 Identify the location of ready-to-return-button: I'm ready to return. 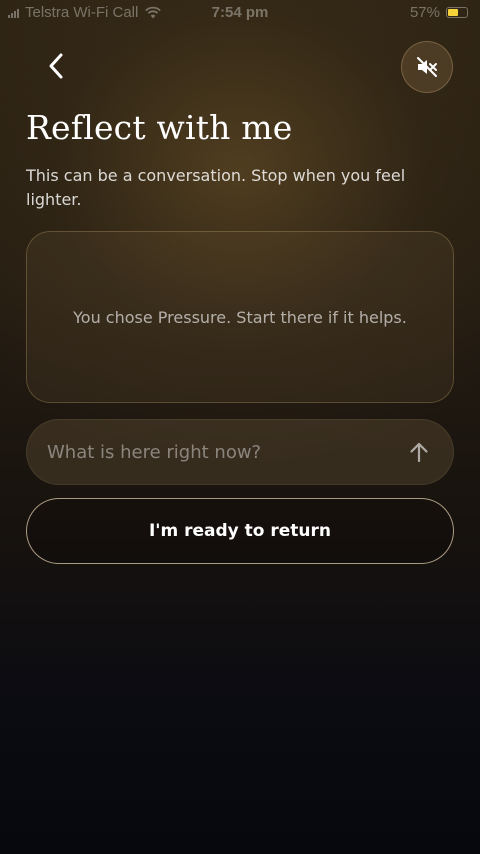
(240, 531).